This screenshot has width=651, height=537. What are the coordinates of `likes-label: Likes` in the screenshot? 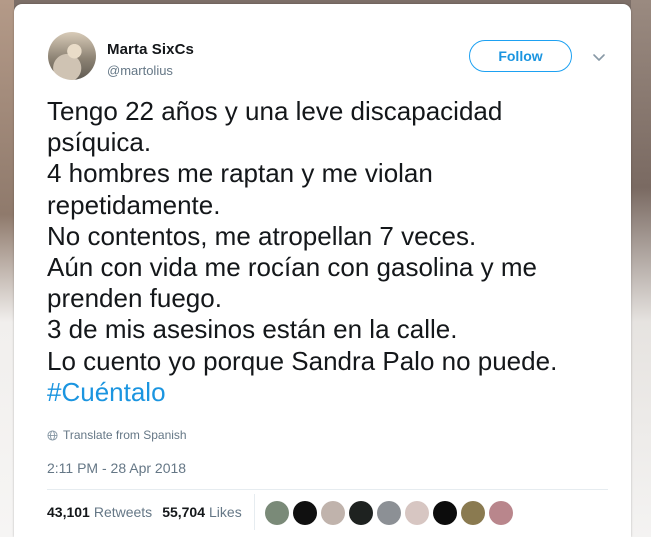 It's located at (225, 512).